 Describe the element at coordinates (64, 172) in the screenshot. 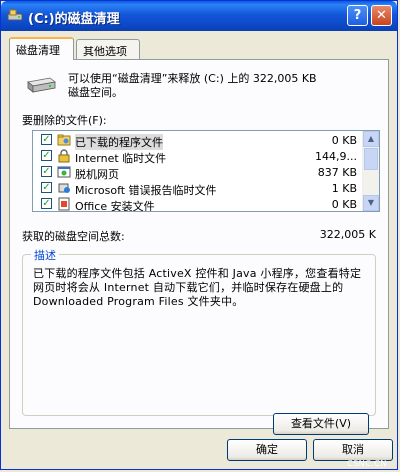

I see `offline-page-icon` at that location.